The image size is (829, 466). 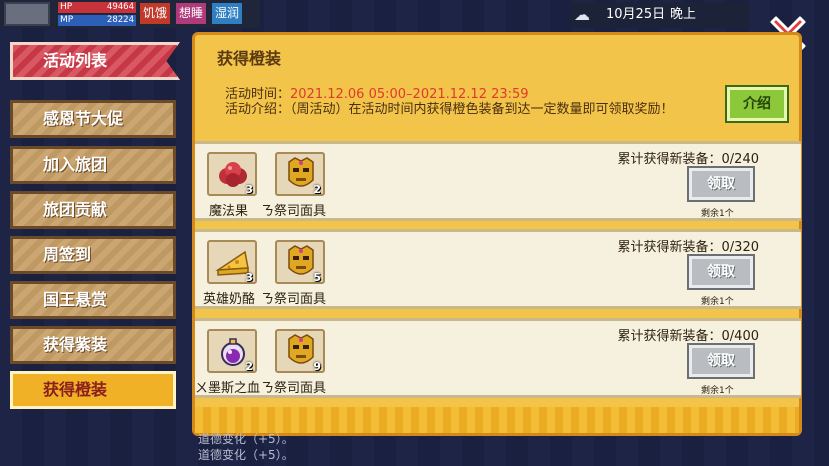 What do you see at coordinates (93, 119) in the screenshot?
I see `tab-thanksgiving-sale: 感恩节大促` at bounding box center [93, 119].